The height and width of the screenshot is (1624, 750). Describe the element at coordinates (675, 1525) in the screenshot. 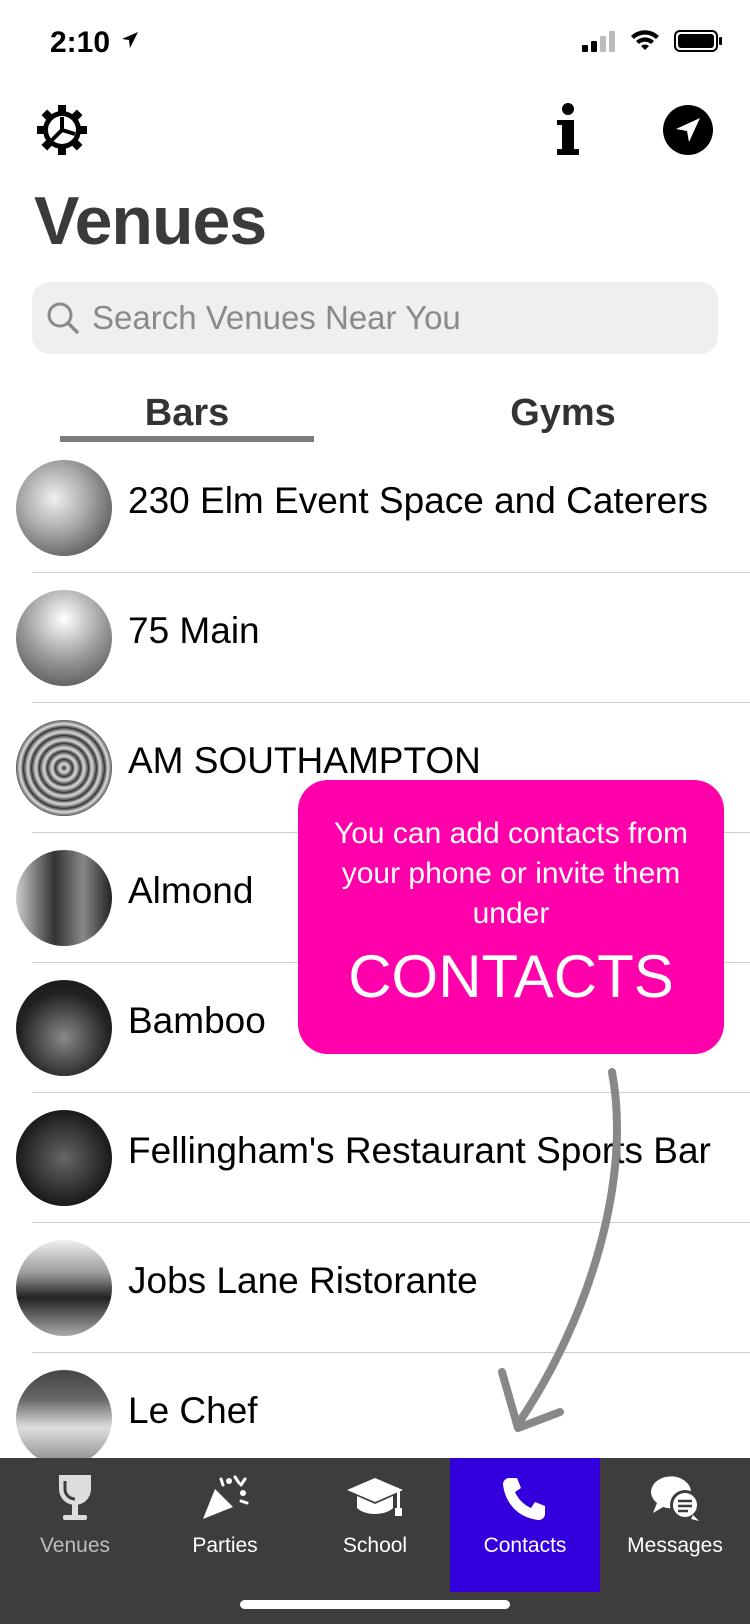

I see `tab-messages: Messages` at that location.